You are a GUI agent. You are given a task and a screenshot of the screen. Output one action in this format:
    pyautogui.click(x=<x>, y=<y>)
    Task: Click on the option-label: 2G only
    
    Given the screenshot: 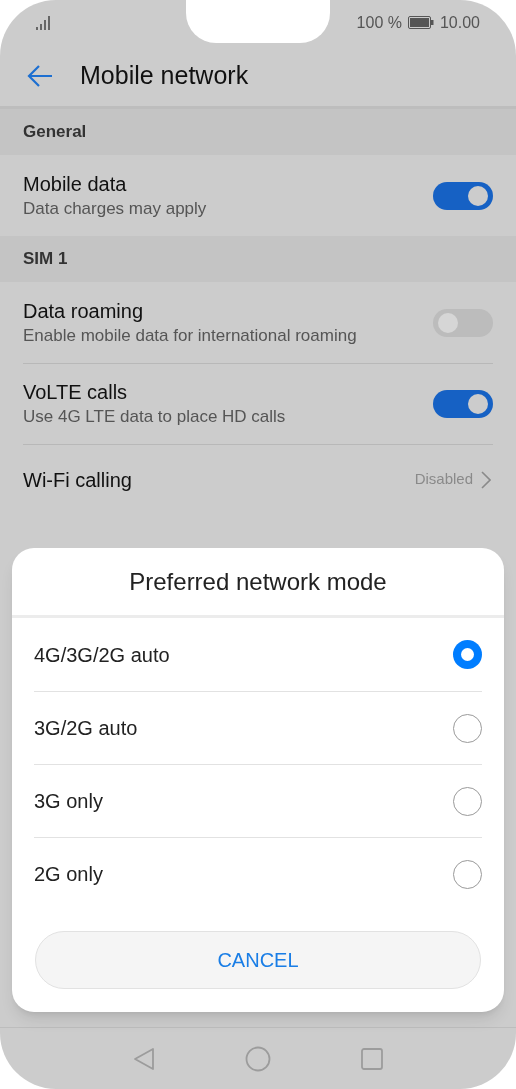 What is the action you would take?
    pyautogui.click(x=69, y=874)
    